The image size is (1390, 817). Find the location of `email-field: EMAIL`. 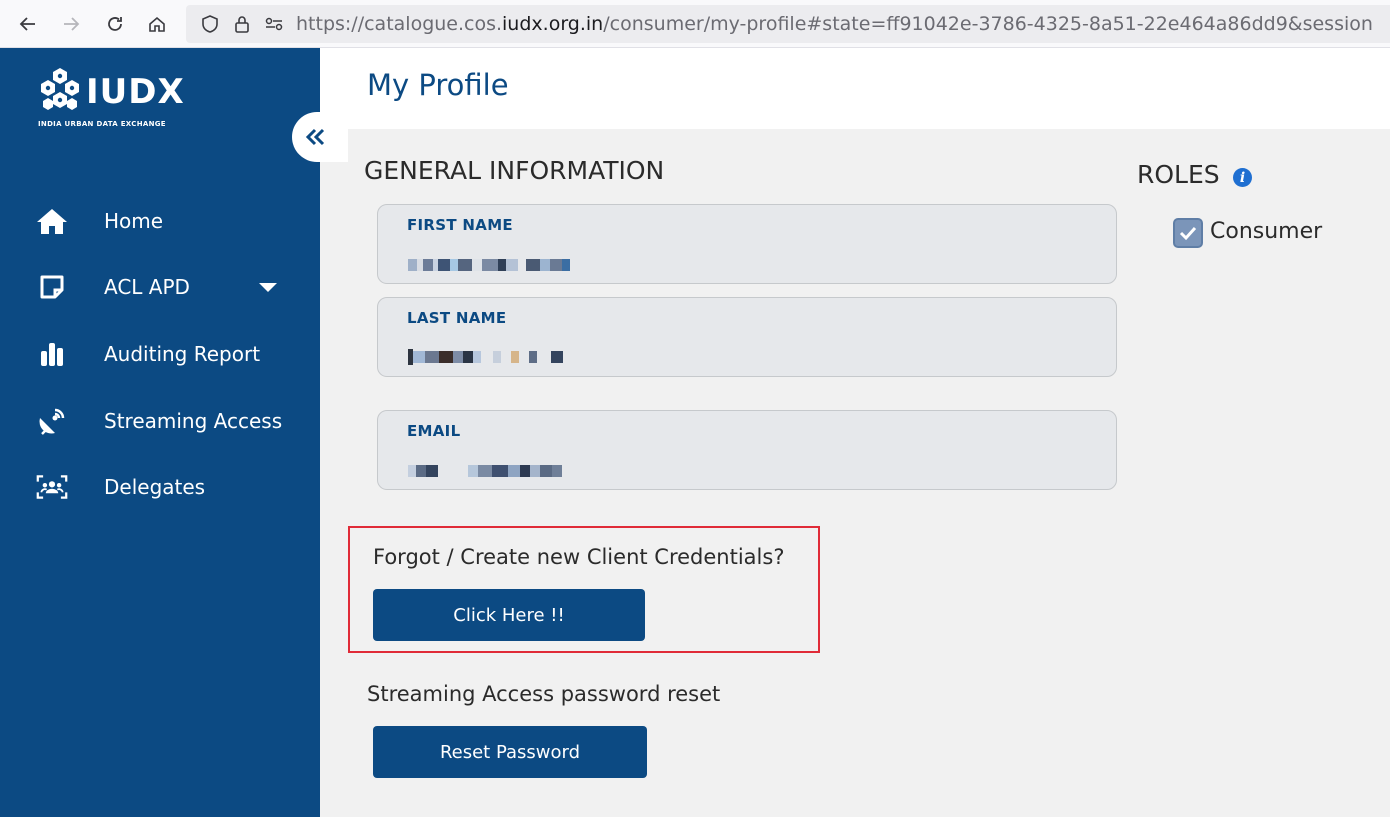

email-field: EMAIL is located at coordinates (747, 450).